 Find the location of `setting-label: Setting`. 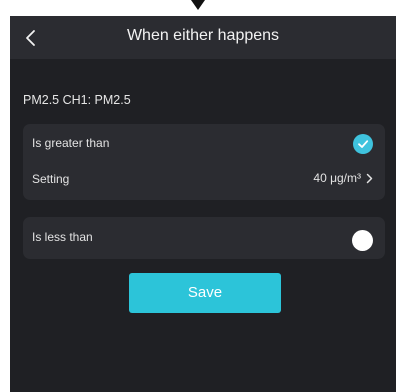

setting-label: Setting is located at coordinates (51, 179).